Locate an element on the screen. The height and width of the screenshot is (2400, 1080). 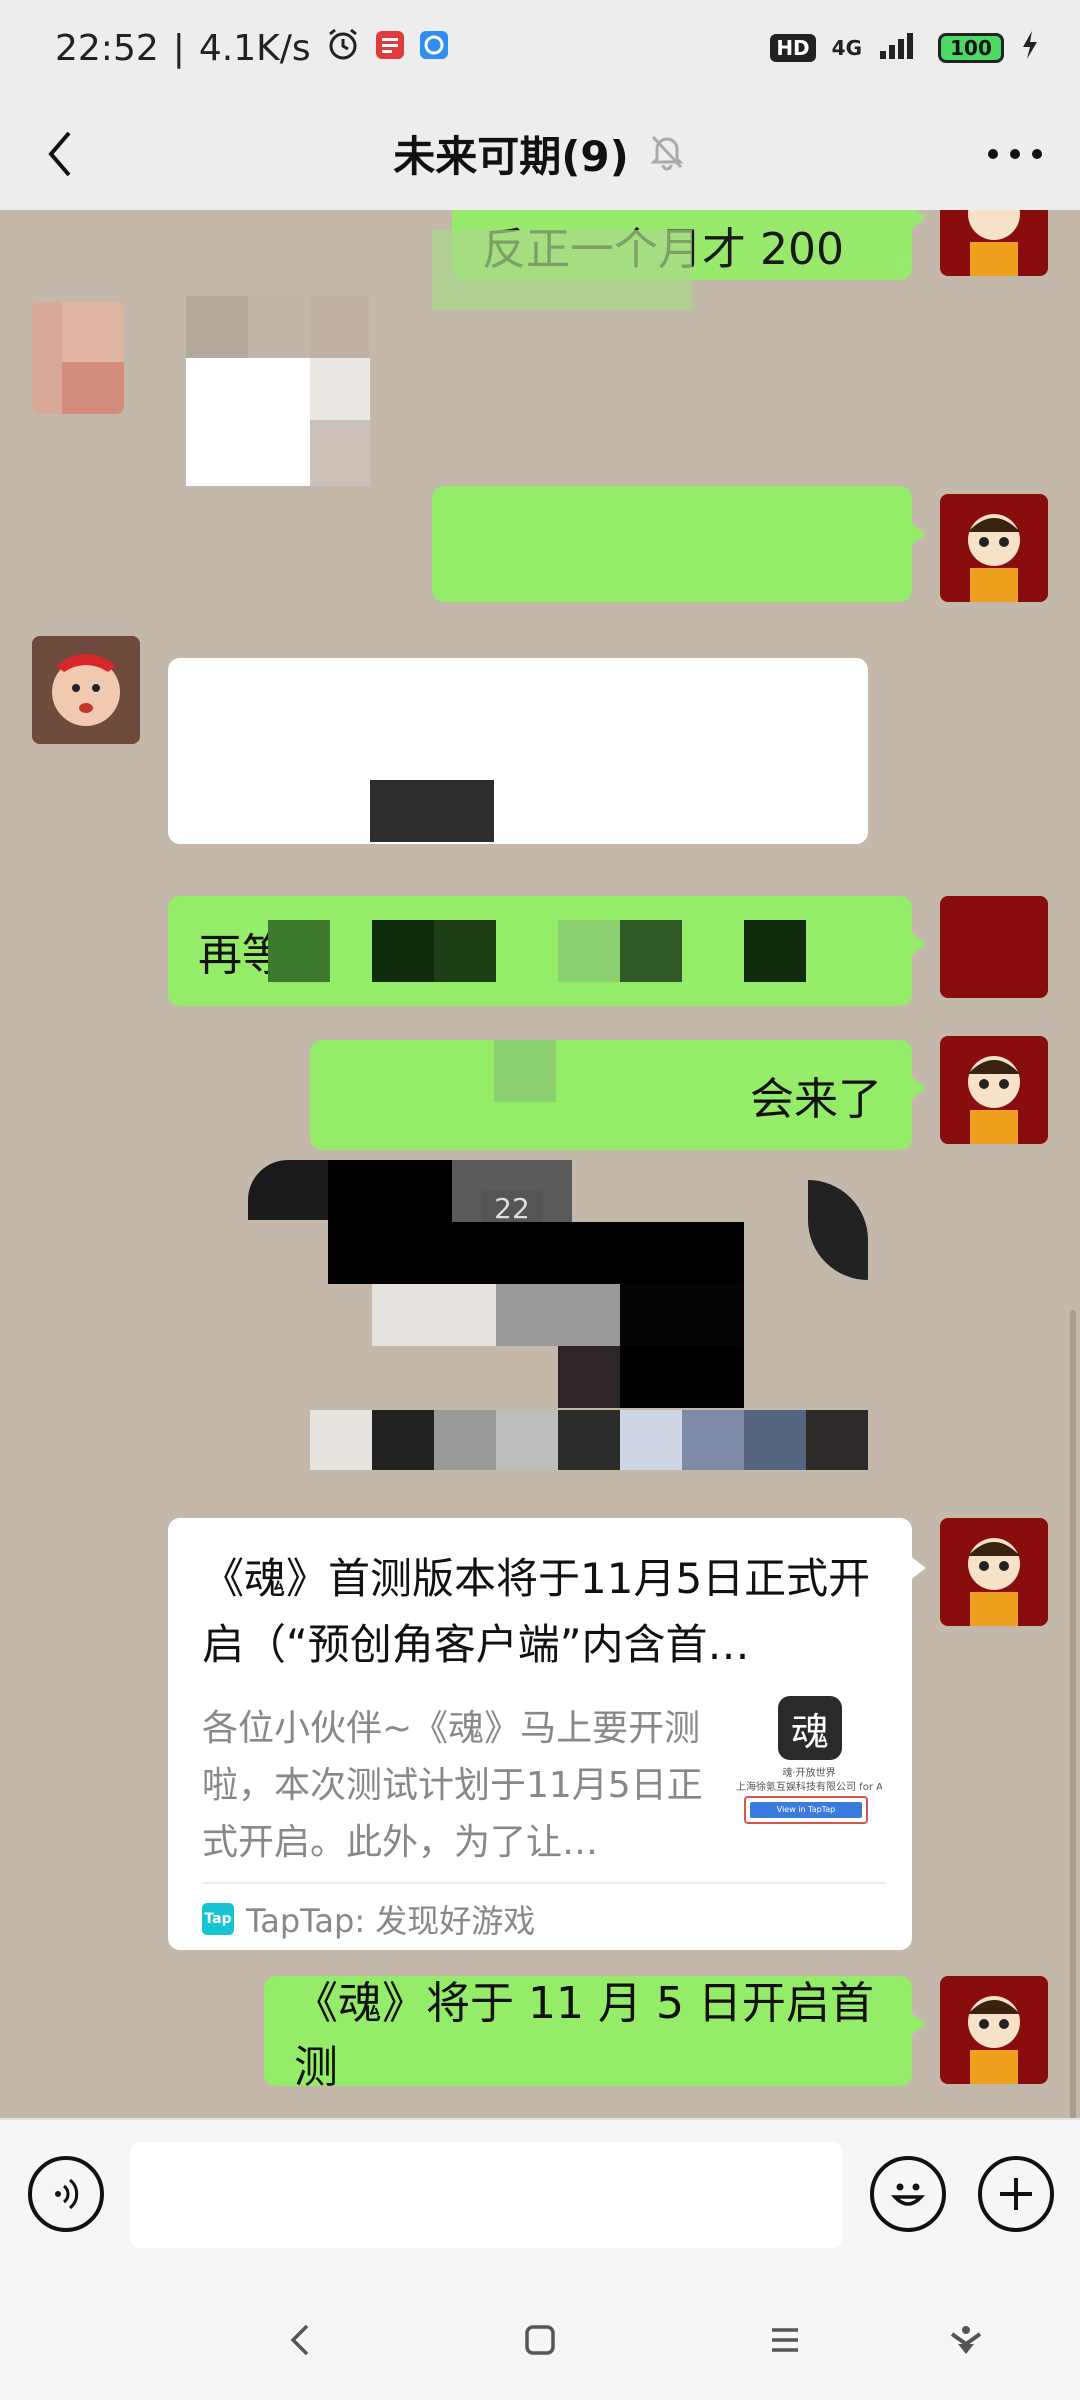
emoji-button is located at coordinates (908, 2194).